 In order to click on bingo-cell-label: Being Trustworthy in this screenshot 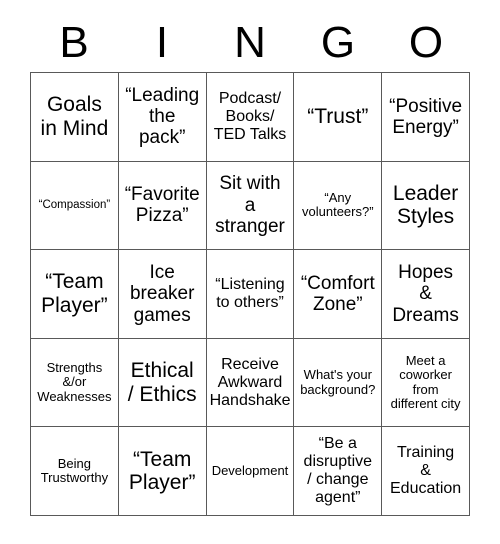, I will do `click(74, 470)`.